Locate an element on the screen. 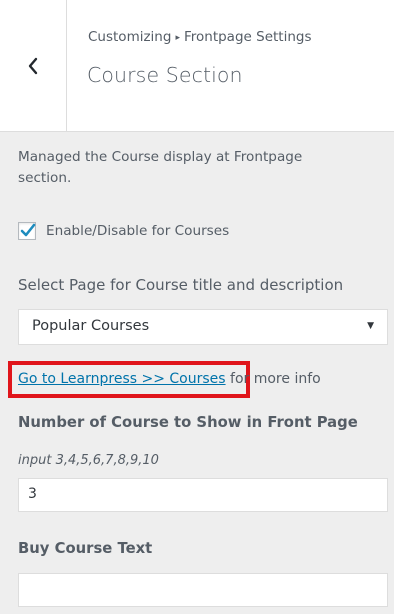 This screenshot has width=394, height=614. enable-courses-label: Enable/Disable for Courses is located at coordinates (137, 231).